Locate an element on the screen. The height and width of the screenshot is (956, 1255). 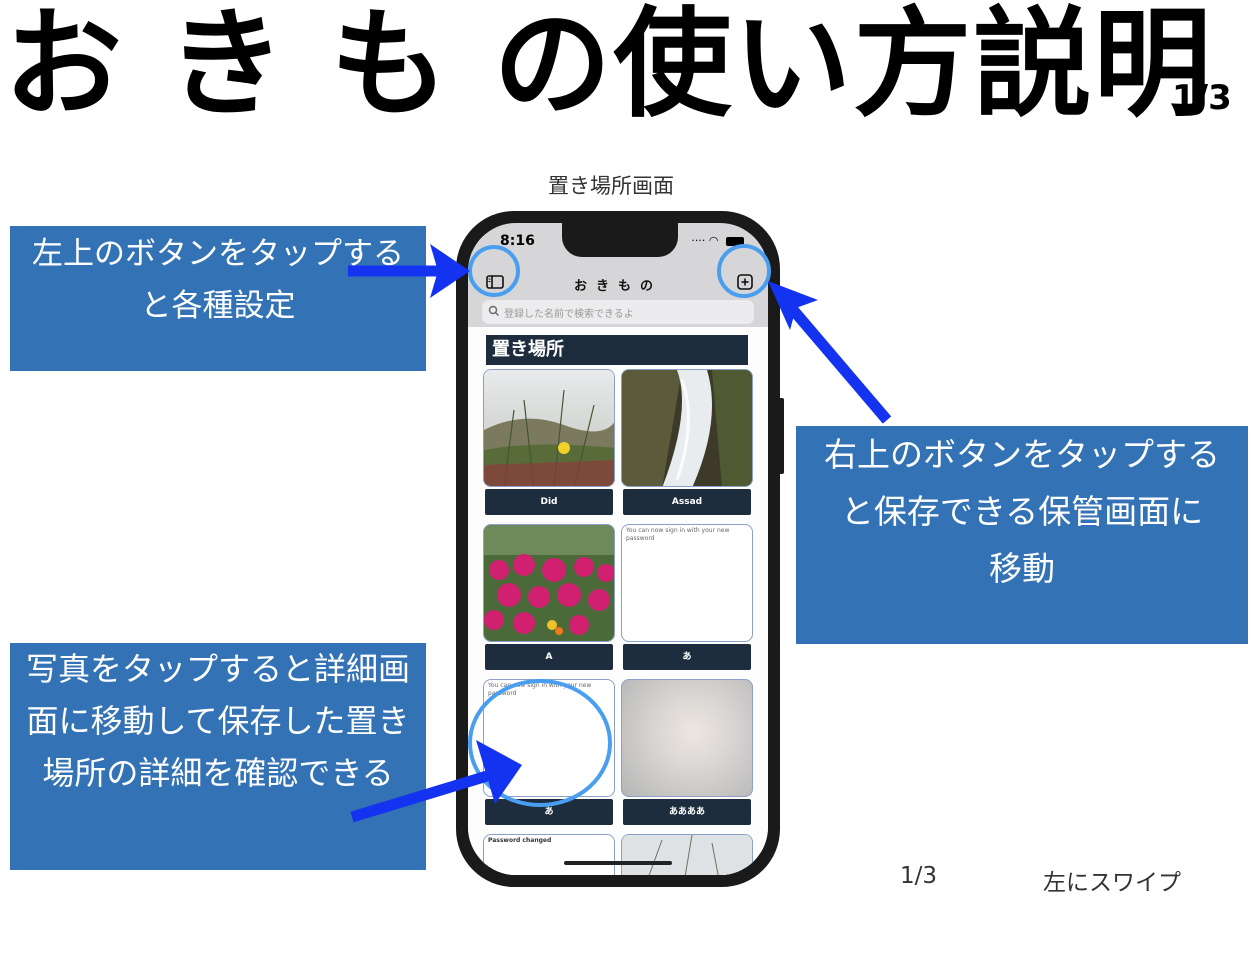
swipe-hint: 左にスワイプ is located at coordinates (1112, 883).